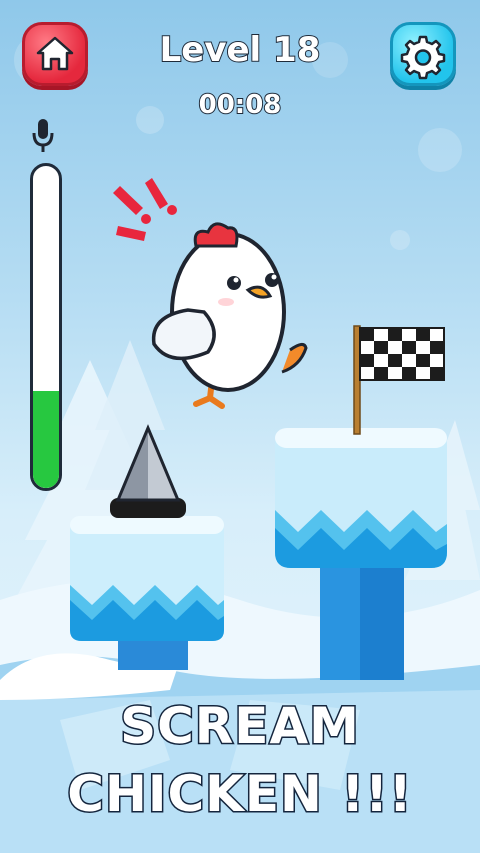 This screenshot has height=853, width=480. Describe the element at coordinates (240, 726) in the screenshot. I see `game-title-line1: SCREAM` at that location.